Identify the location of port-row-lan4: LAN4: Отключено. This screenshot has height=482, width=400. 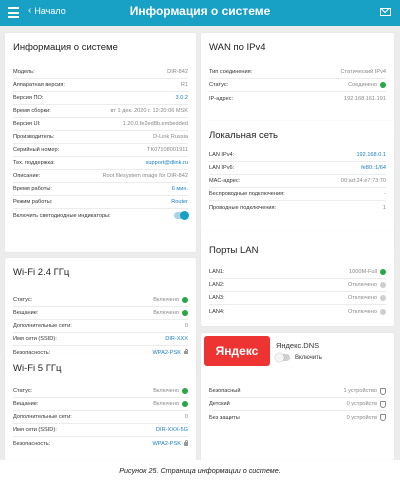
(297, 311).